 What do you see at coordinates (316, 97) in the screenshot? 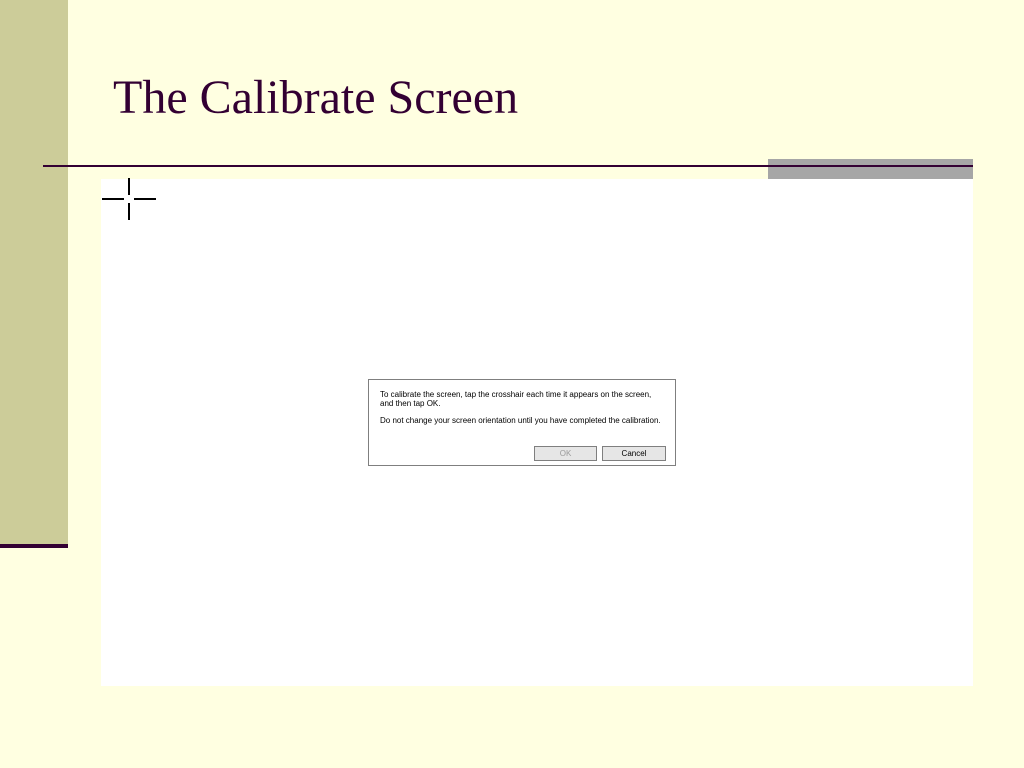
I see `slide-title: The Calibrate Screen` at bounding box center [316, 97].